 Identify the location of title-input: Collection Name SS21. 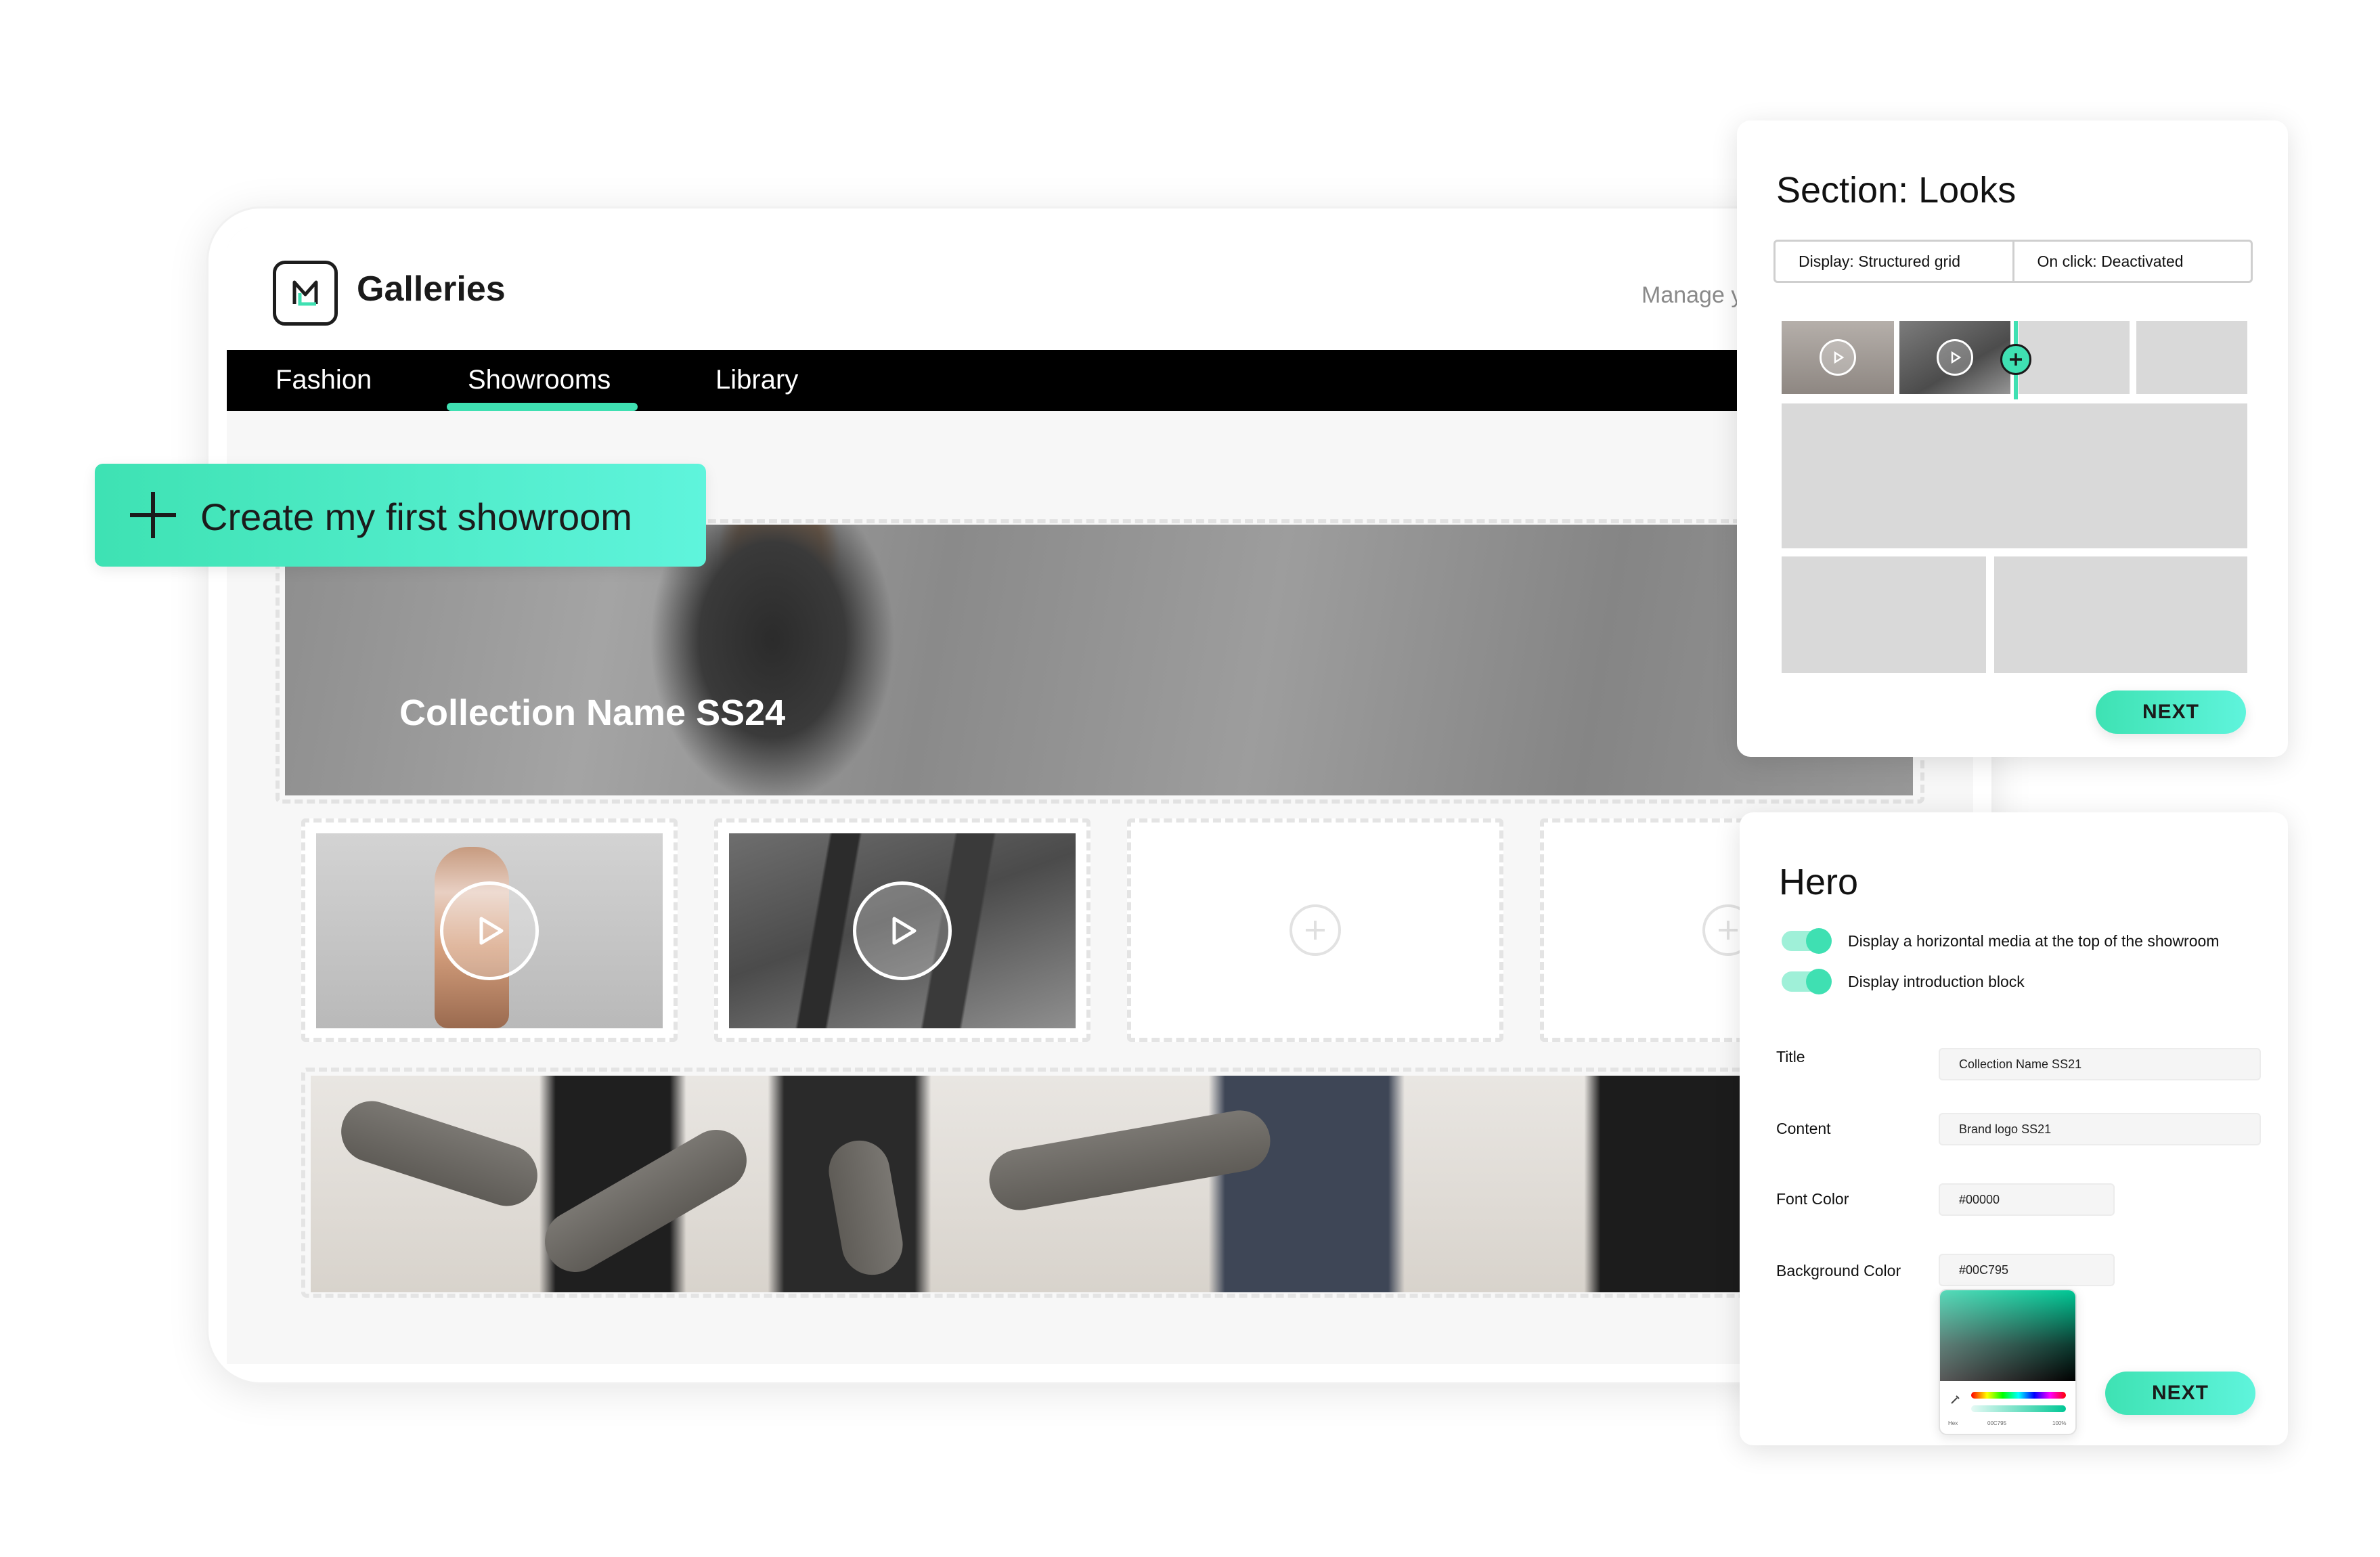
(2100, 1064).